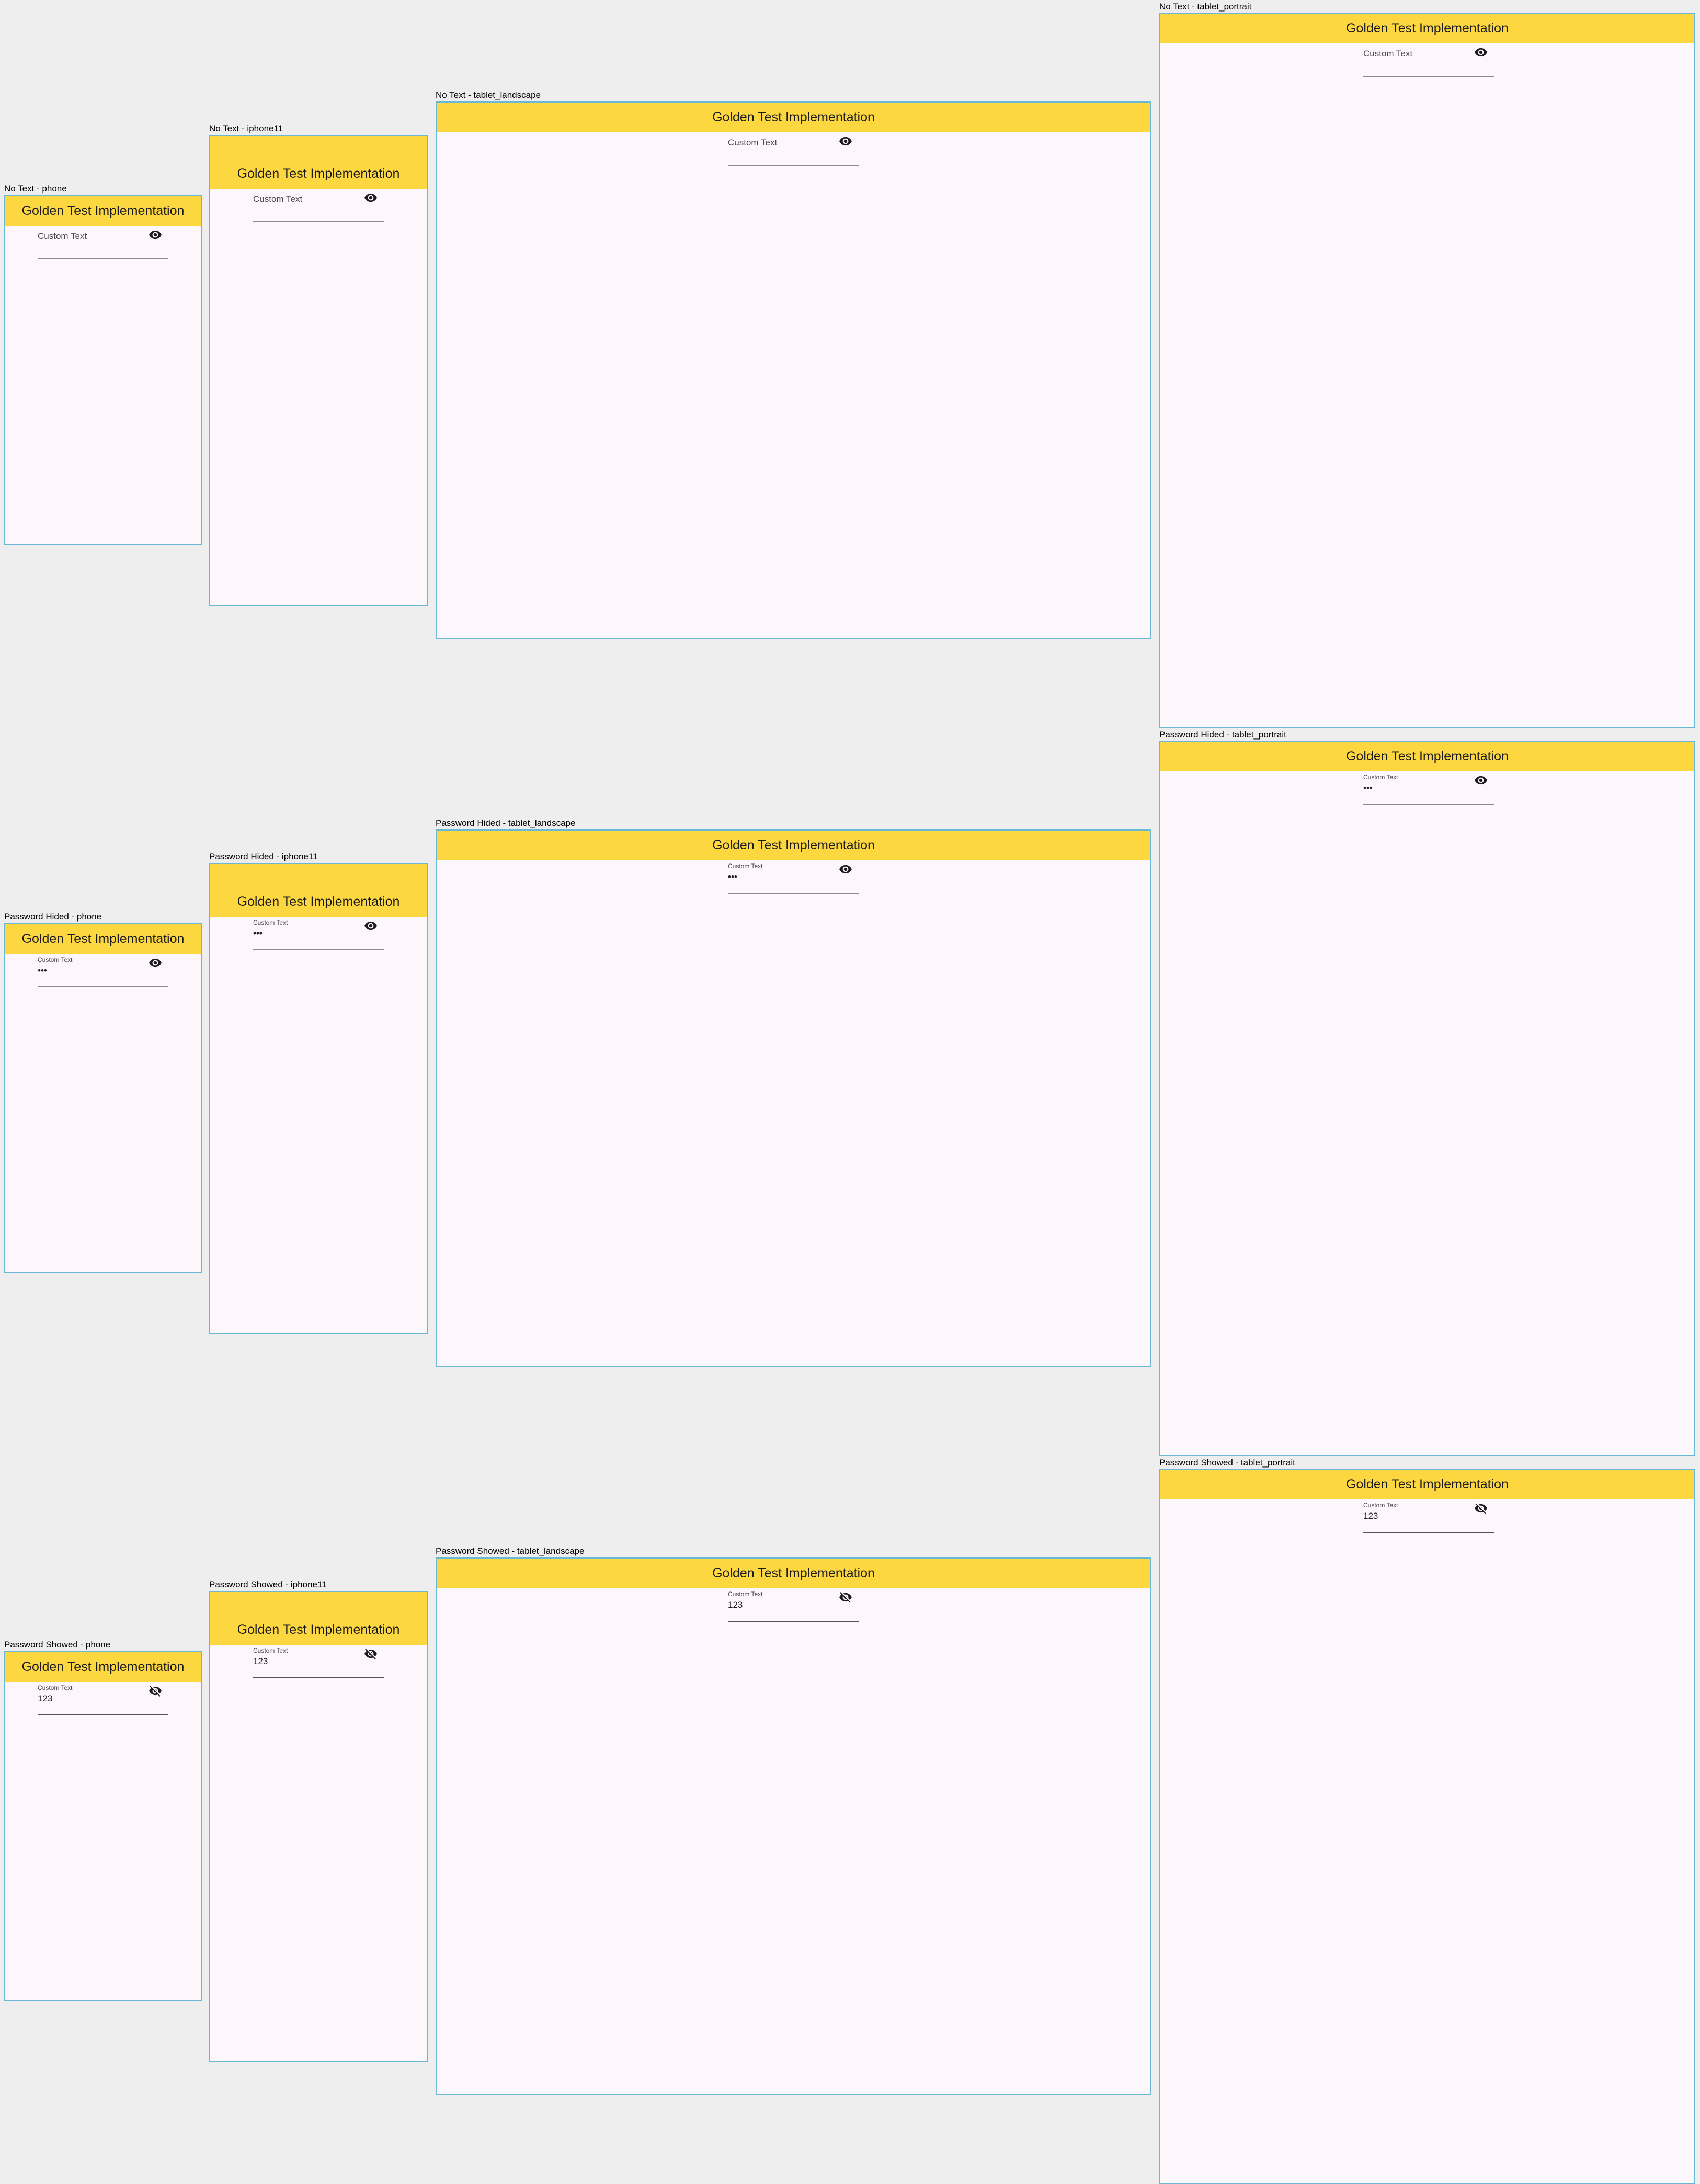 The image size is (1700, 2184). I want to click on device-label: No Text - tablet_portrait, so click(1205, 7).